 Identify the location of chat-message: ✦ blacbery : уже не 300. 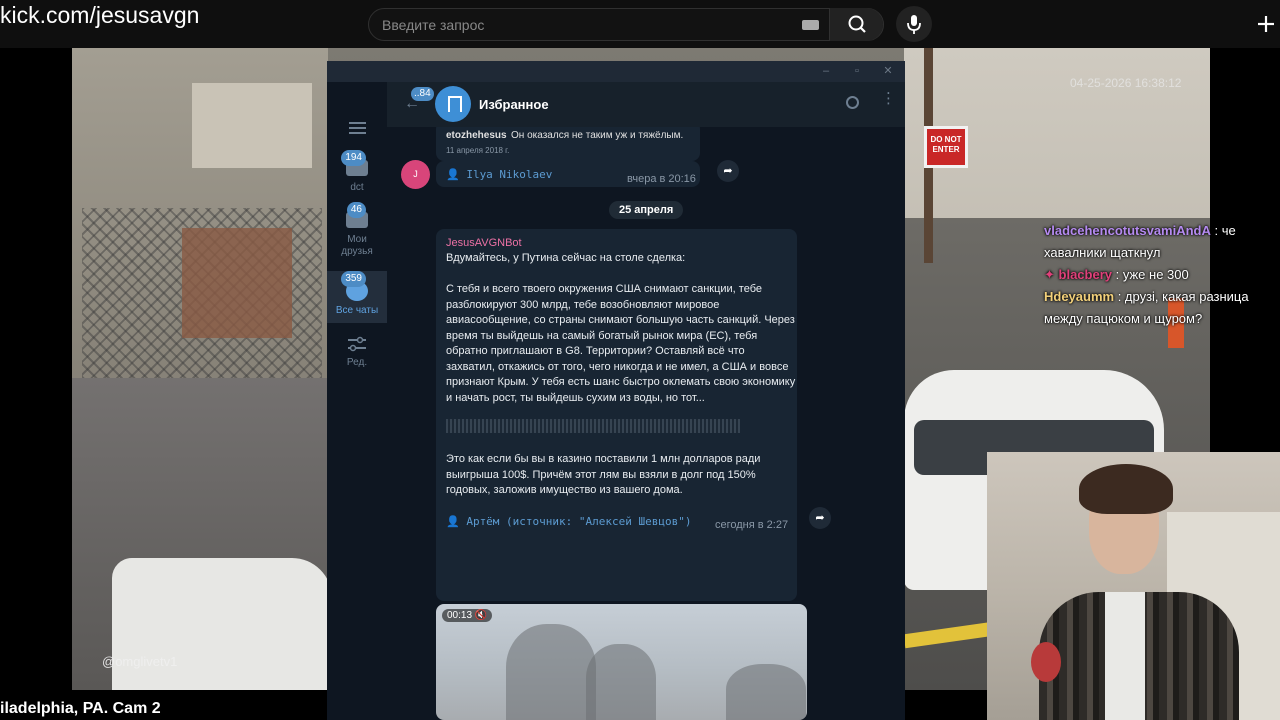
(1162, 275).